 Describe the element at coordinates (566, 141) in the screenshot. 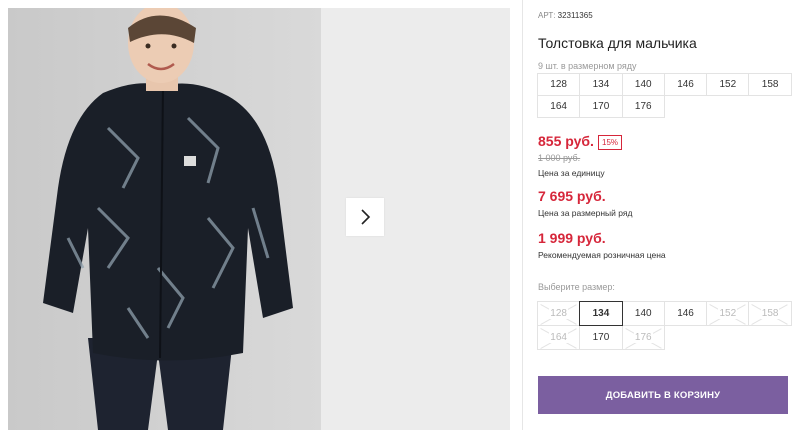

I see `unit-price: 855 руб.` at that location.